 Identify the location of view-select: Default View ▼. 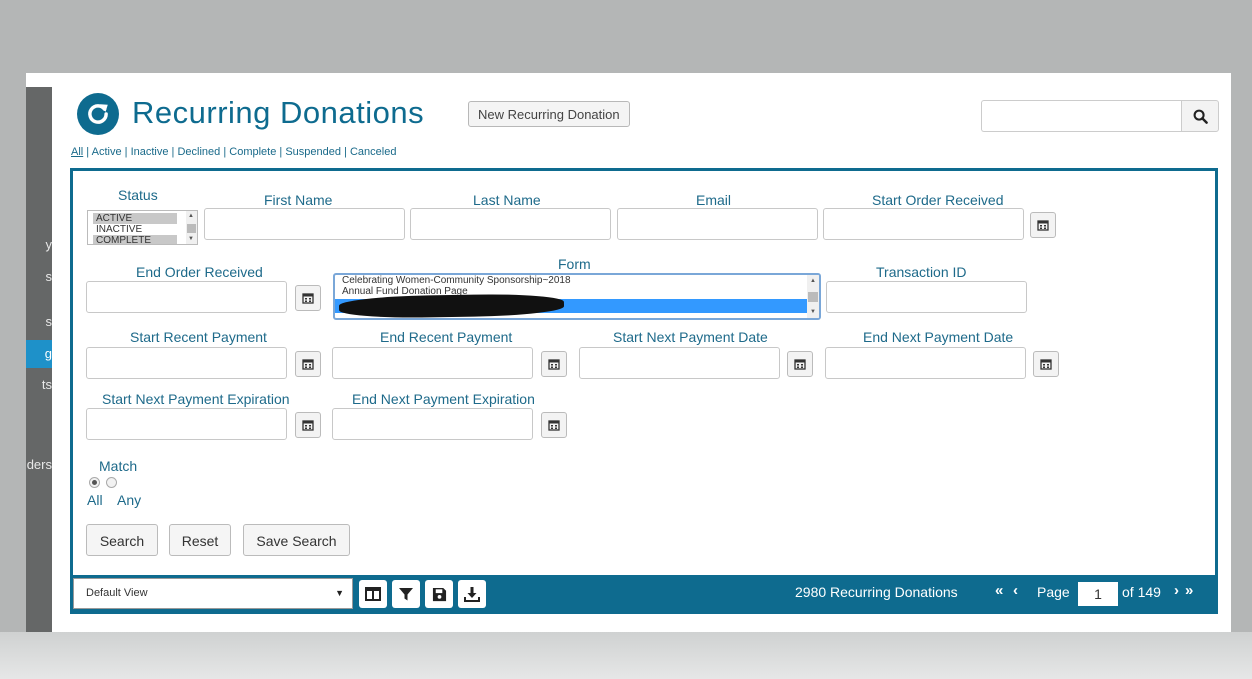
(213, 593).